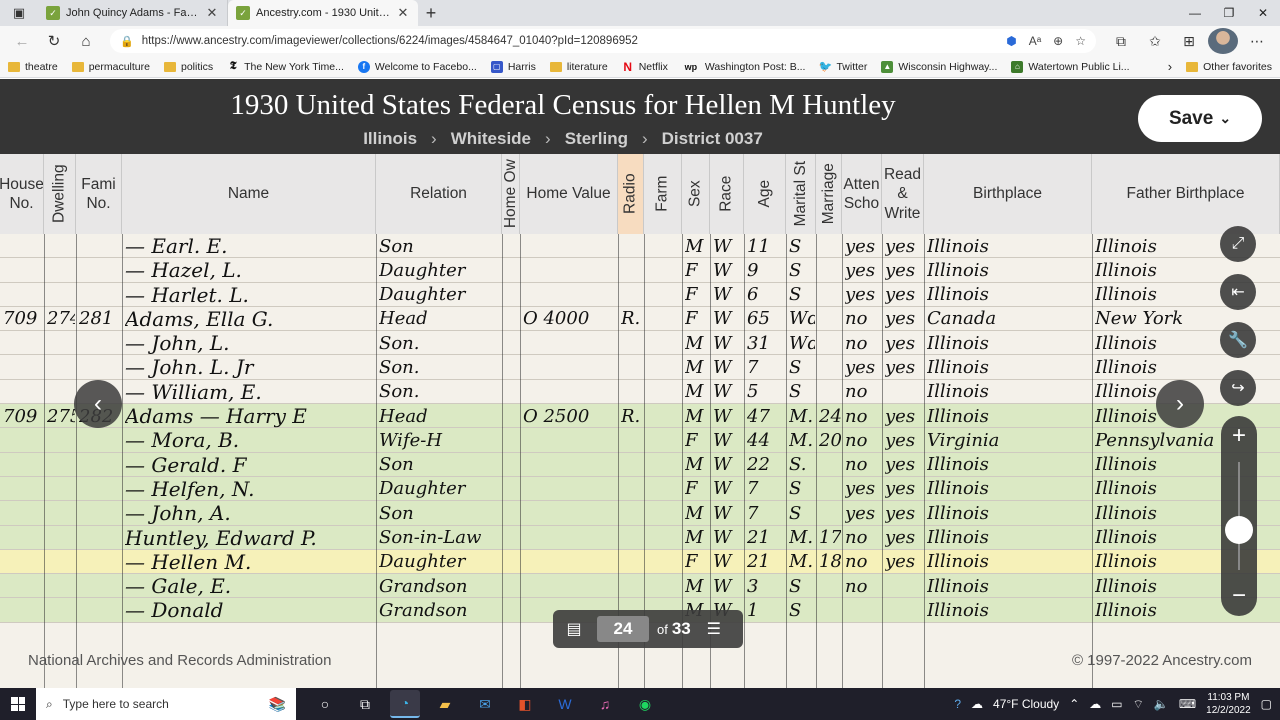 The width and height of the screenshot is (1280, 720). I want to click on bookmark-permaculture: permaculture, so click(110, 67).